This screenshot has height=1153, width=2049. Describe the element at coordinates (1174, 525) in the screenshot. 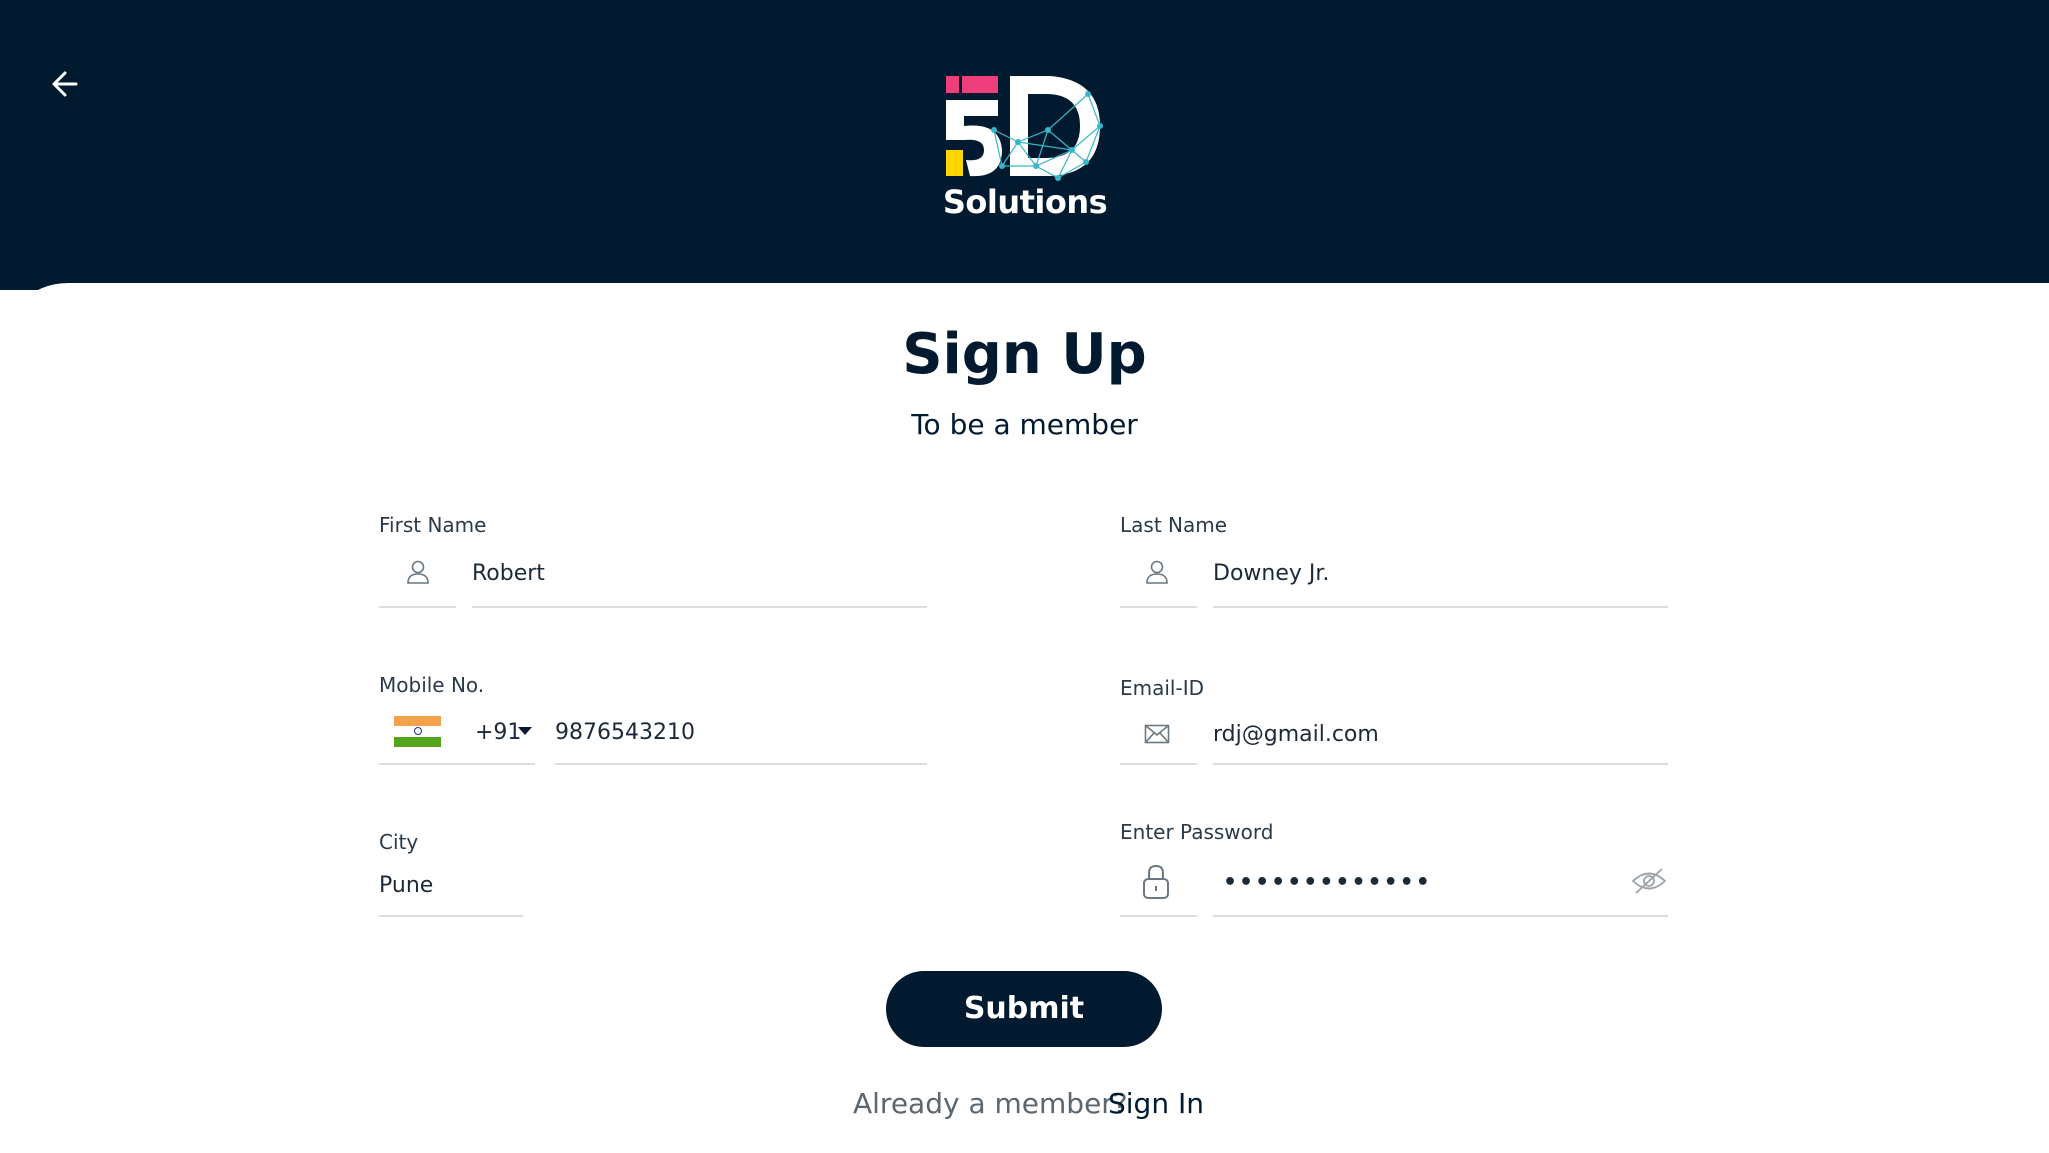

I see `last-name-label: Last Name` at that location.